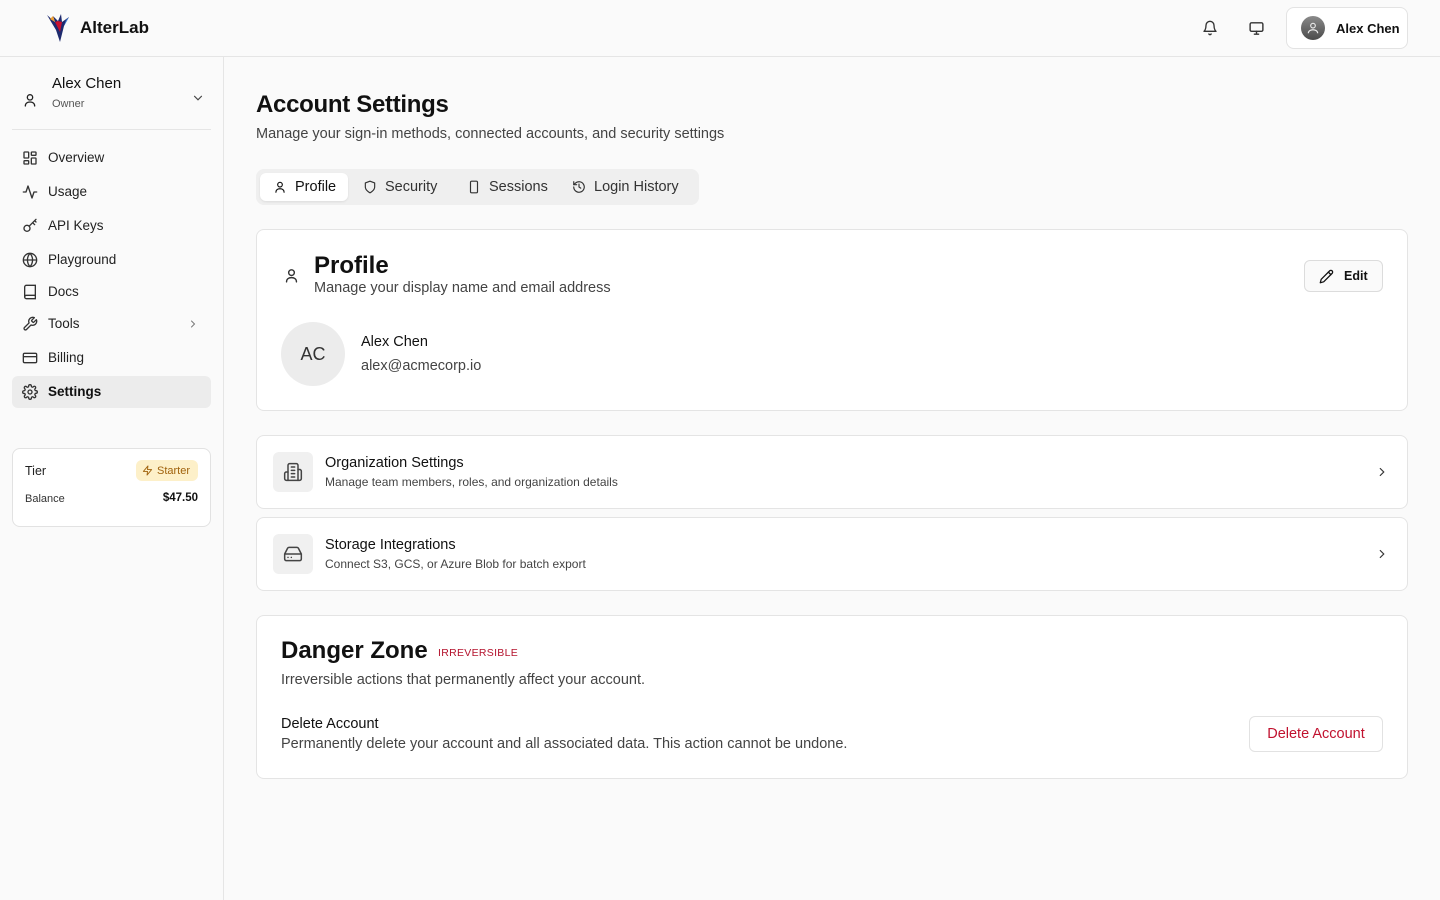 The height and width of the screenshot is (900, 1440). I want to click on activity-icon, so click(30, 192).